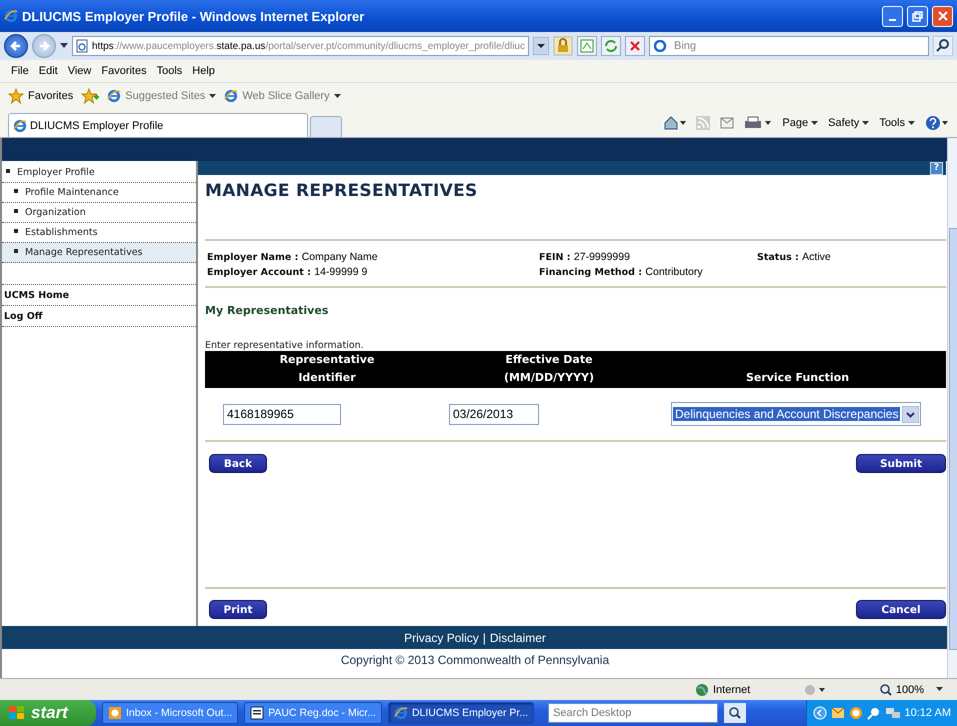 Image resolution: width=957 pixels, height=726 pixels. I want to click on instructions-text: Enter representative information., so click(285, 345).